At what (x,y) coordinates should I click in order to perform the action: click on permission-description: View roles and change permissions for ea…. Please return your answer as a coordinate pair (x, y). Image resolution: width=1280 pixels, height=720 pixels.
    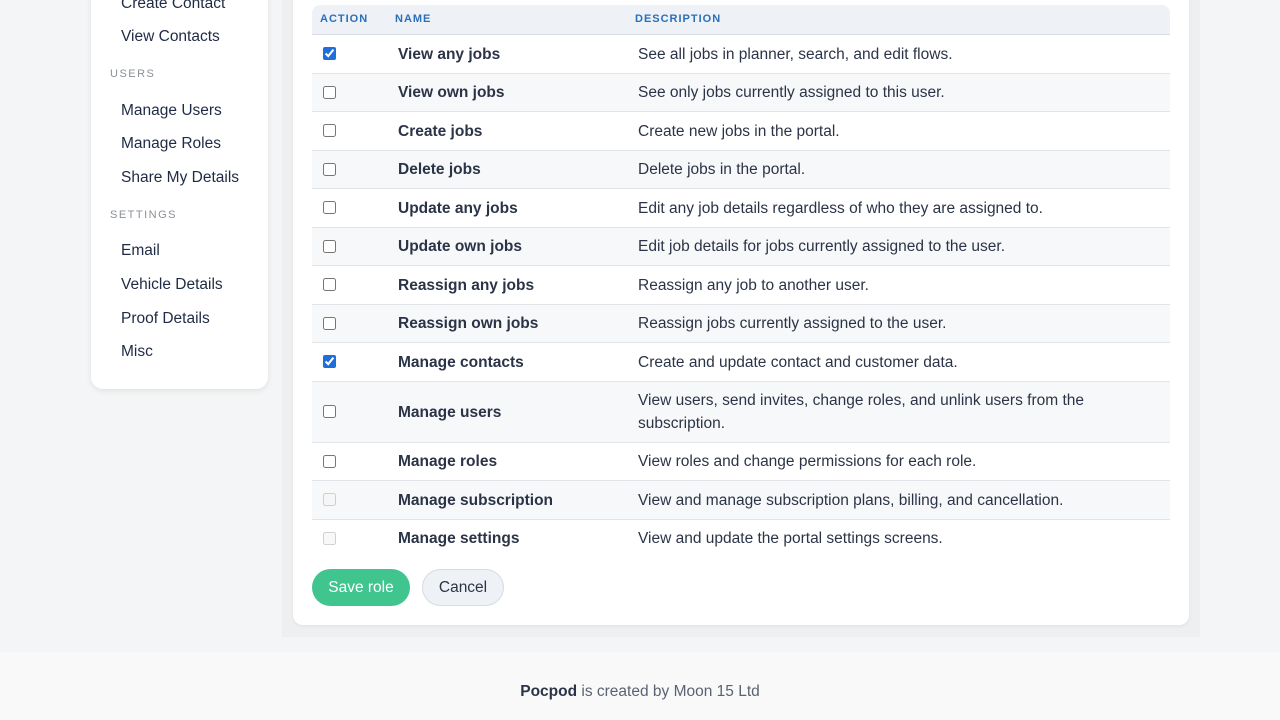
    Looking at the image, I should click on (807, 461).